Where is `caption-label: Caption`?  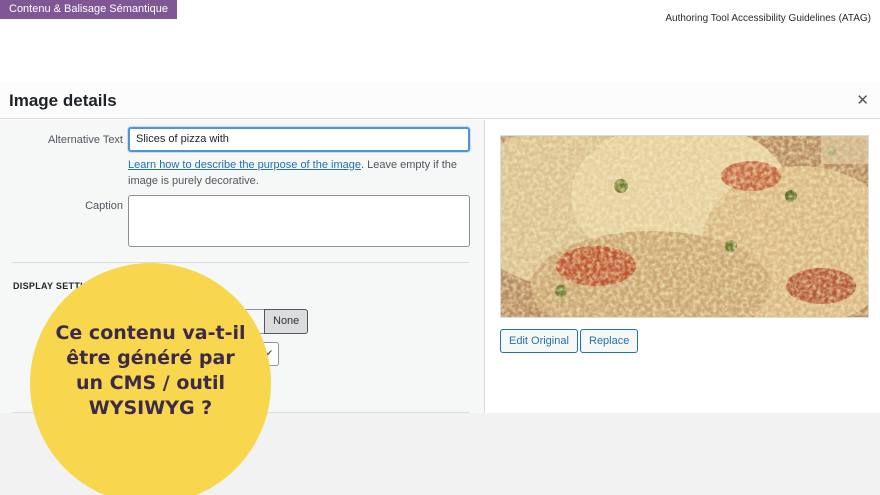 caption-label: Caption is located at coordinates (104, 206).